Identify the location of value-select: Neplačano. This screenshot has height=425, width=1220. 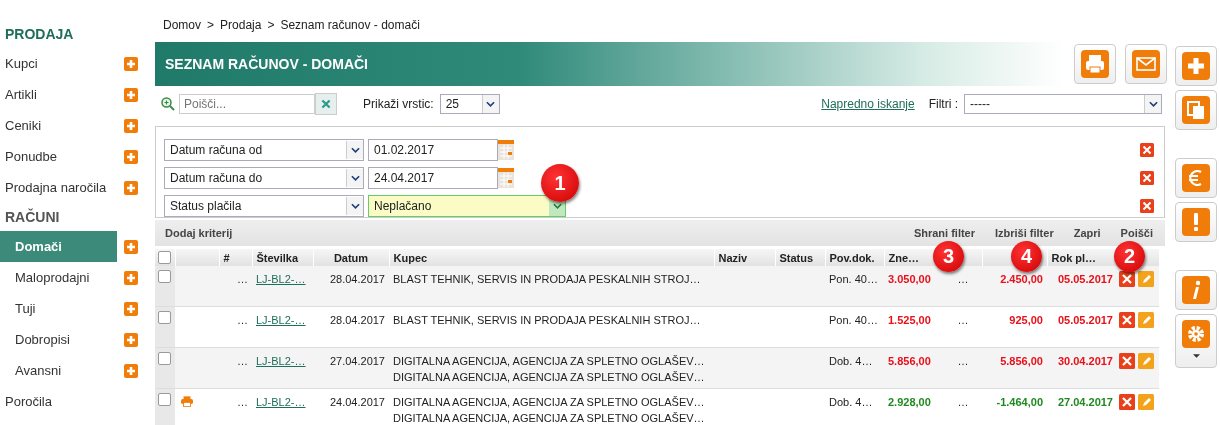
(467, 206).